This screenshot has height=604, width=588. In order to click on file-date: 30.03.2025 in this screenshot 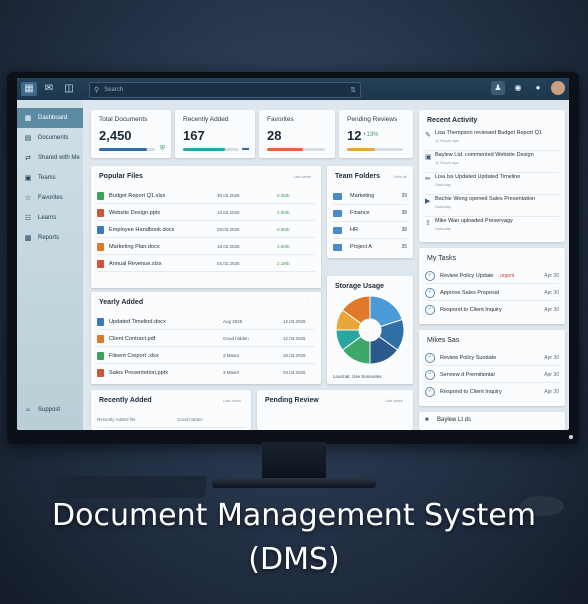, I will do `click(228, 195)`.